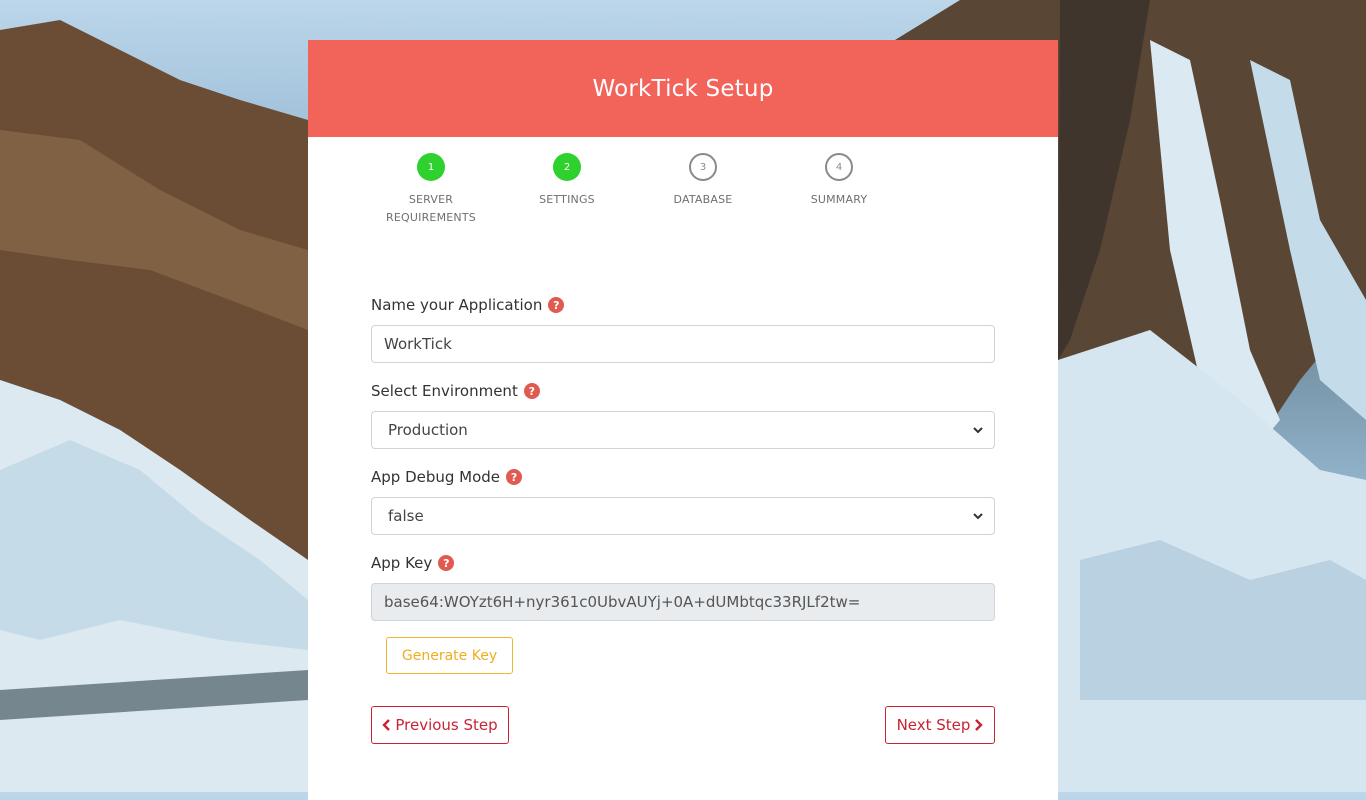  I want to click on step-label: SUMMARY, so click(839, 199).